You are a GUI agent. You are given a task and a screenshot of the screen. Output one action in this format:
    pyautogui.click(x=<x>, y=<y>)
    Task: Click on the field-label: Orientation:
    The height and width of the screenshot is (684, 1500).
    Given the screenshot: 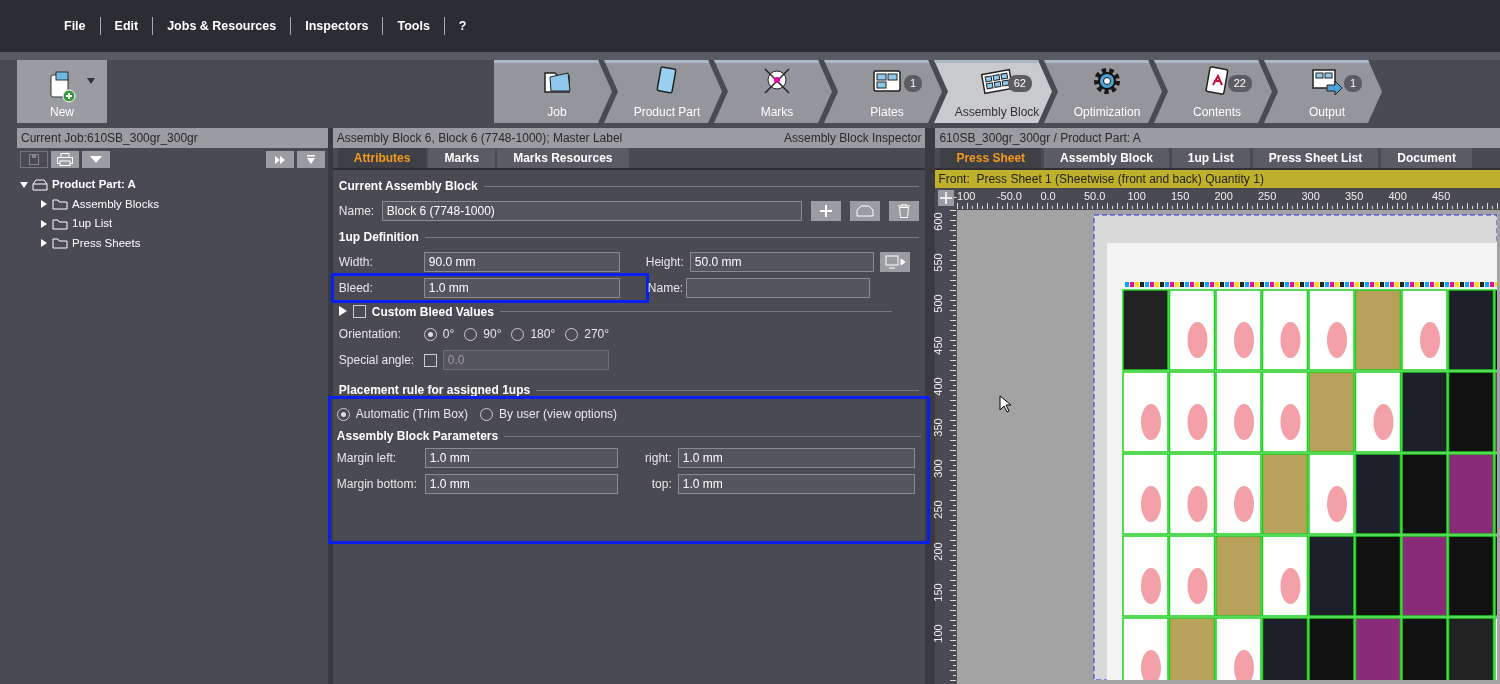 What is the action you would take?
    pyautogui.click(x=370, y=334)
    